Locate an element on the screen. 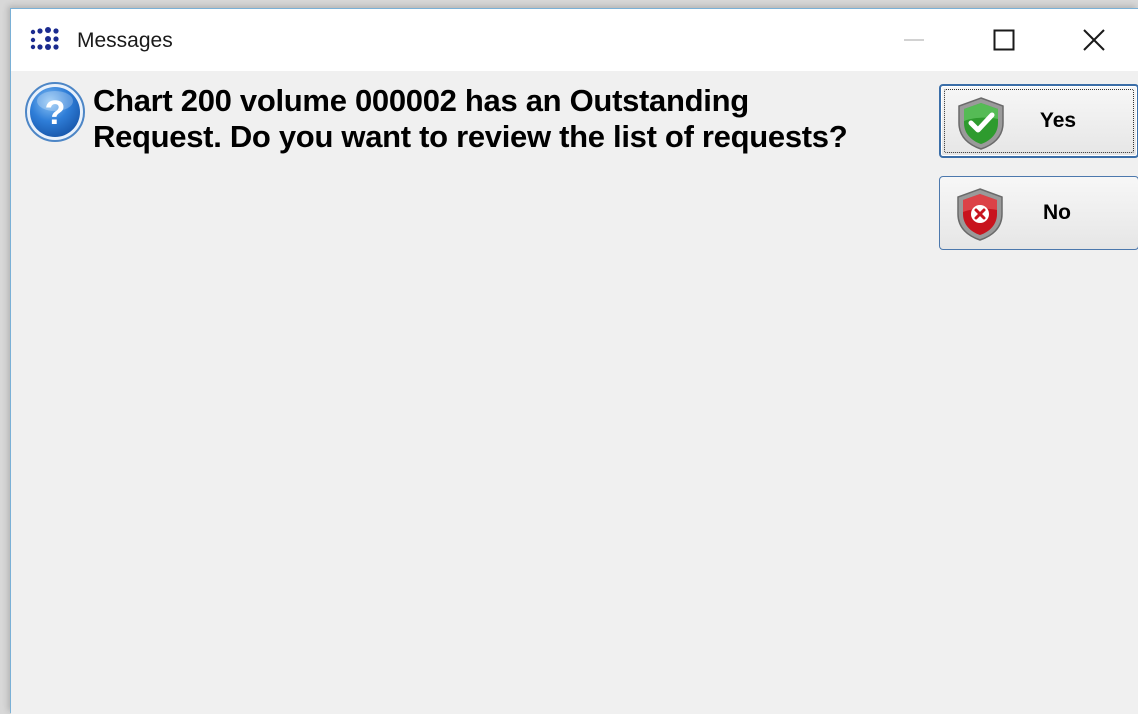  window-title: Messages is located at coordinates (125, 40).